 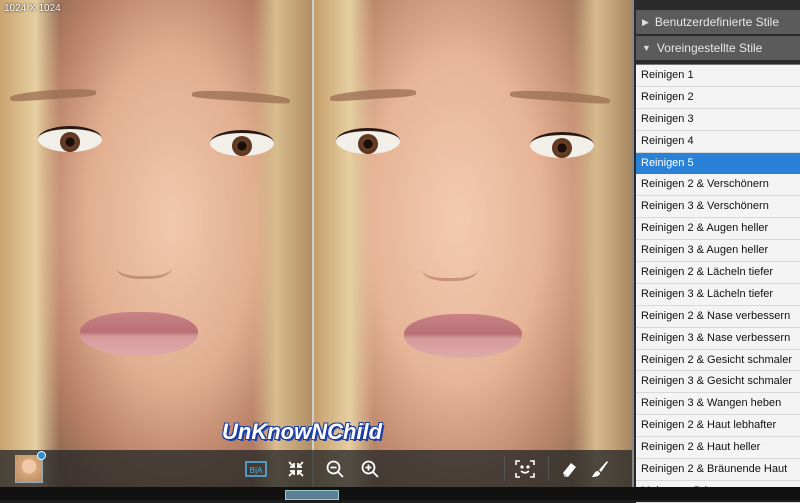 What do you see at coordinates (718, 163) in the screenshot?
I see `style-list-item: Reinigen 5` at bounding box center [718, 163].